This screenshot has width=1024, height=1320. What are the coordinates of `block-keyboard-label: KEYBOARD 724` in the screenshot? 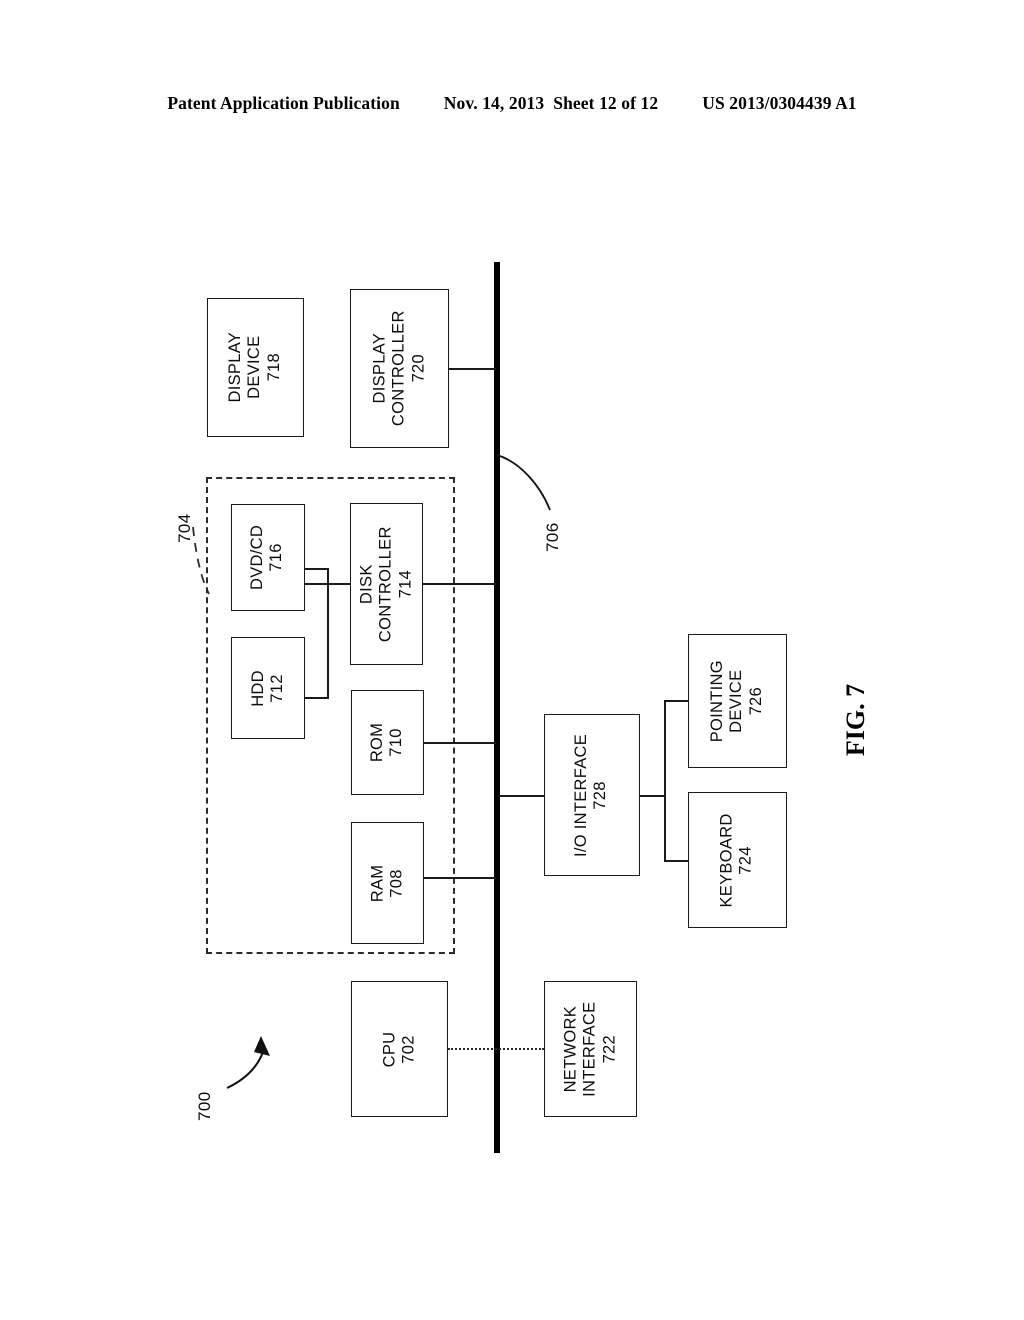 It's located at (737, 860).